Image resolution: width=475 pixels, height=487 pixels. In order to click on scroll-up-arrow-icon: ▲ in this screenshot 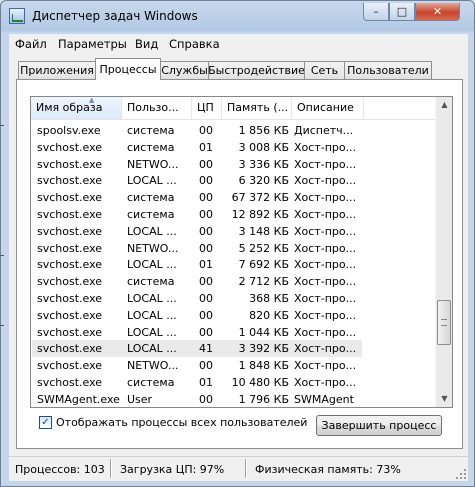, I will do `click(444, 105)`.